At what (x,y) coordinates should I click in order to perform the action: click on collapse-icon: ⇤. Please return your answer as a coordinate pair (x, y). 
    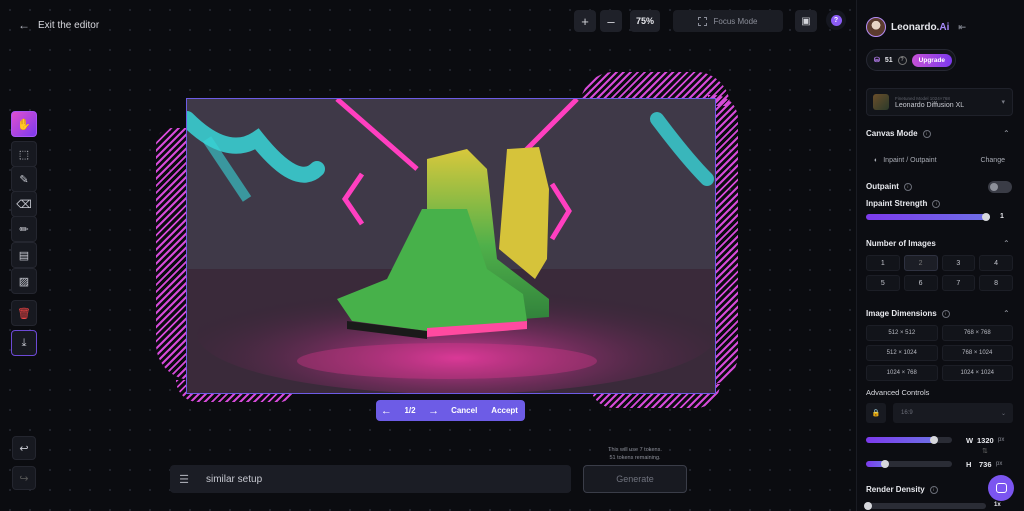
    Looking at the image, I should click on (962, 27).